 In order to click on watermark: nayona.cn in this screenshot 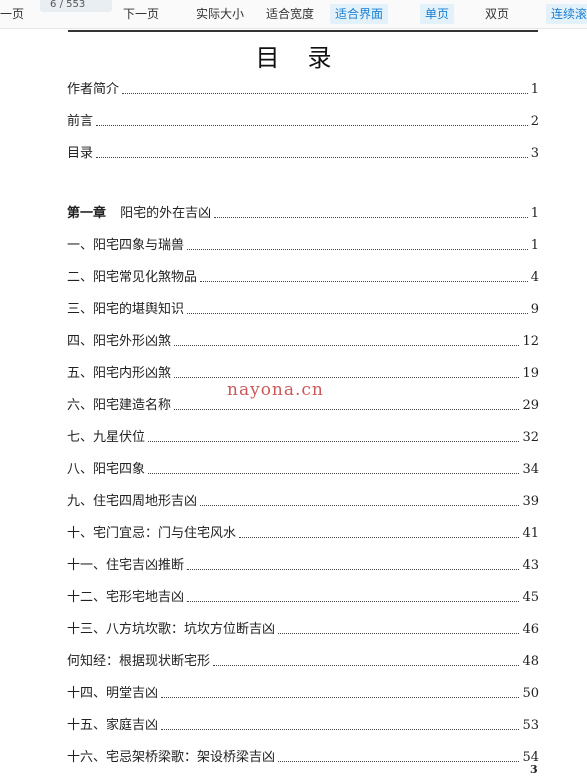, I will do `click(275, 390)`.